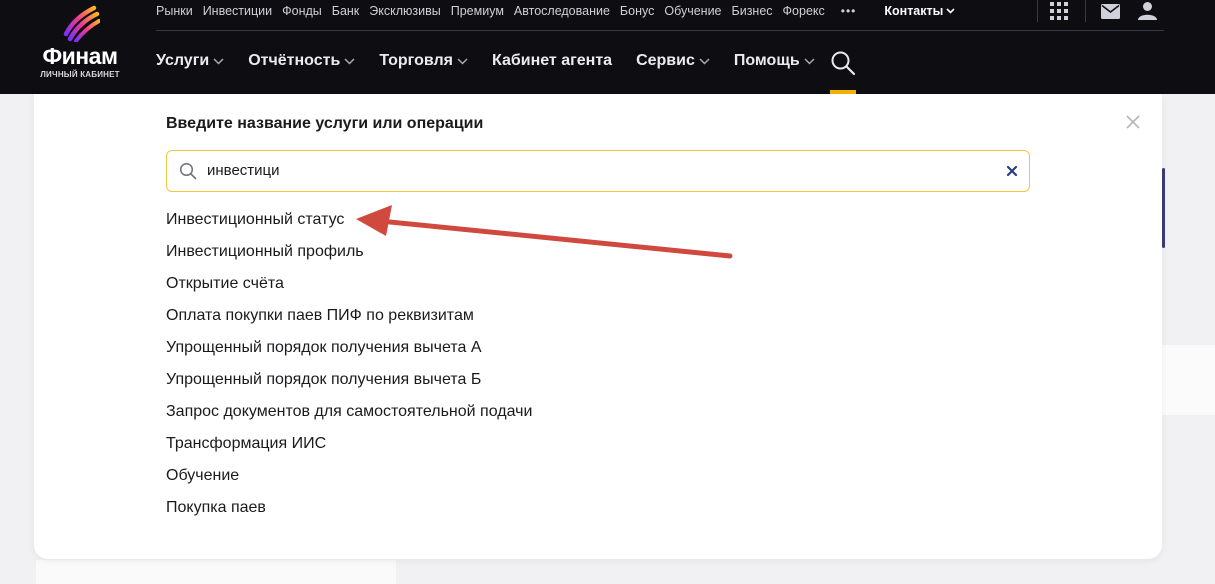  Describe the element at coordinates (766, 60) in the screenshot. I see `main-nav-label: Помощь` at that location.